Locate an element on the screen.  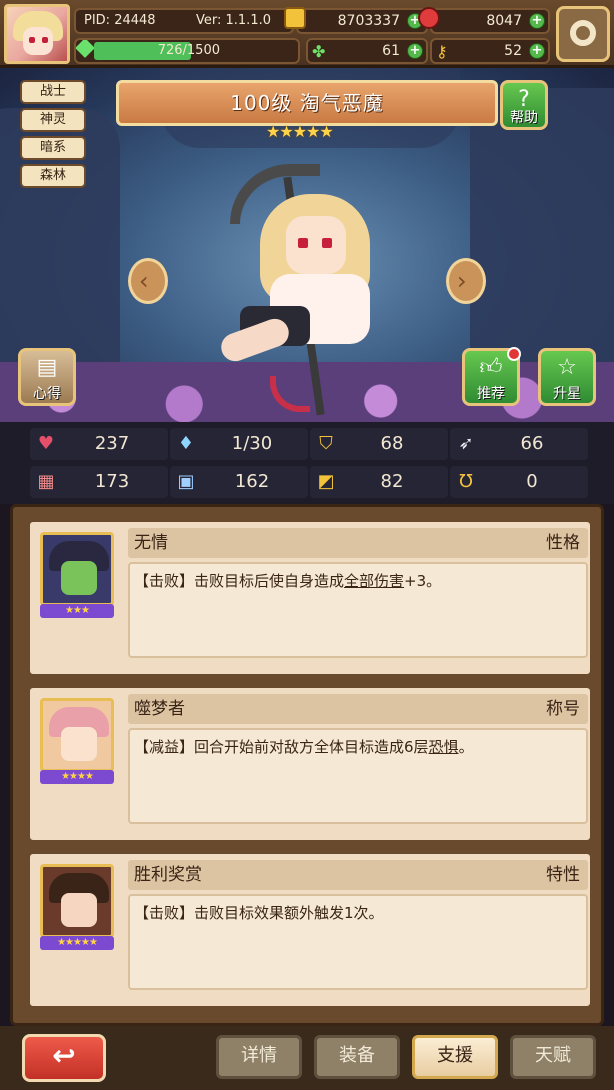
ruby-amount: 8047 is located at coordinates (504, 21).